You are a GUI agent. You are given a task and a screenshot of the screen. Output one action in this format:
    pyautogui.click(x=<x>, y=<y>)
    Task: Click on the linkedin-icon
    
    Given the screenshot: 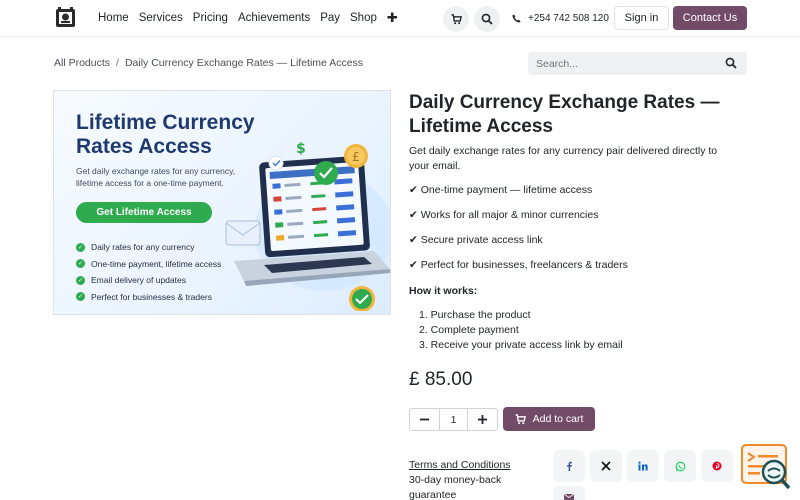 What is the action you would take?
    pyautogui.click(x=643, y=466)
    